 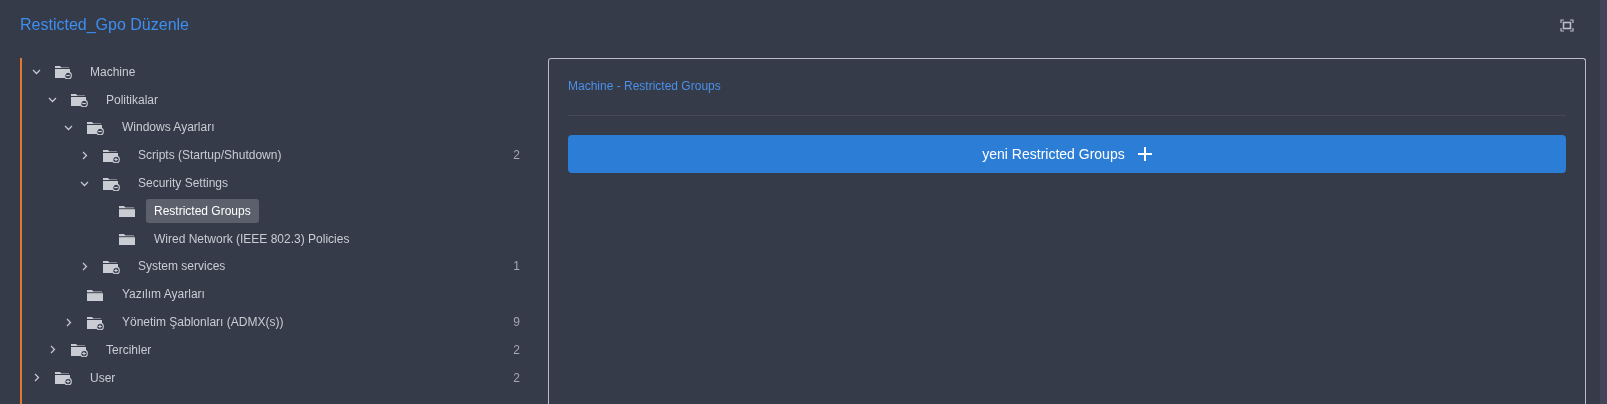 What do you see at coordinates (129, 349) in the screenshot?
I see `tree-item: Tercihler` at bounding box center [129, 349].